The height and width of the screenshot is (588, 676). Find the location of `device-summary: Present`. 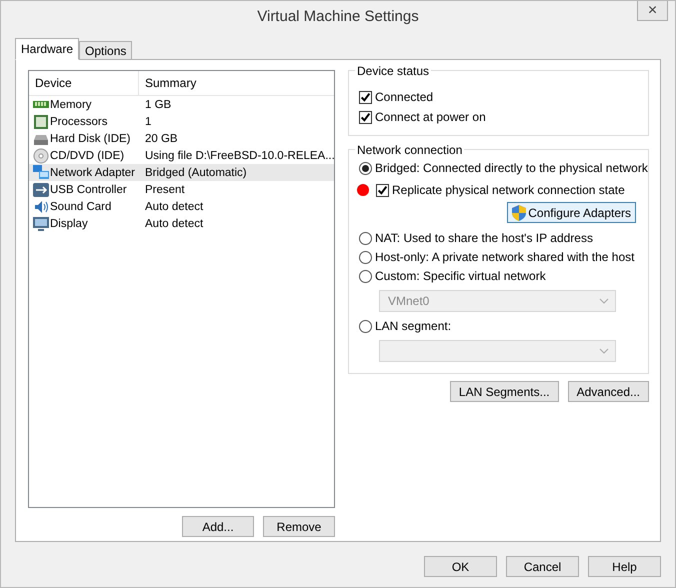

device-summary: Present is located at coordinates (164, 190).